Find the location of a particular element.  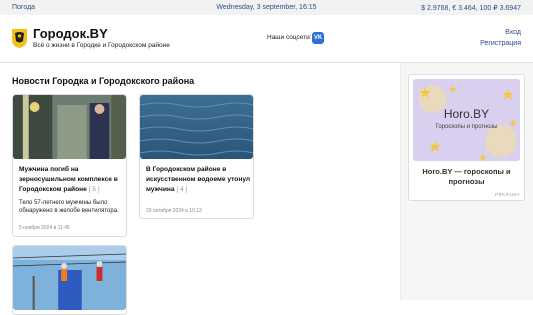

ad-title: Horo.BY — гороскопы и прогнозы is located at coordinates (466, 177).